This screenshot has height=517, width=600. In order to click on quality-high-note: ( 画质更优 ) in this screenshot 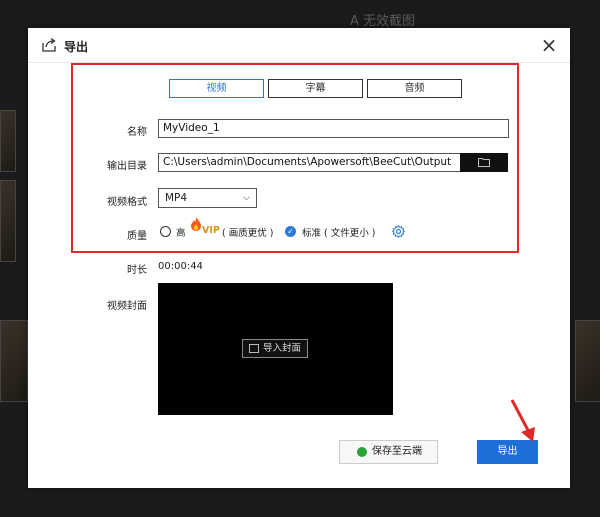, I will do `click(248, 233)`.